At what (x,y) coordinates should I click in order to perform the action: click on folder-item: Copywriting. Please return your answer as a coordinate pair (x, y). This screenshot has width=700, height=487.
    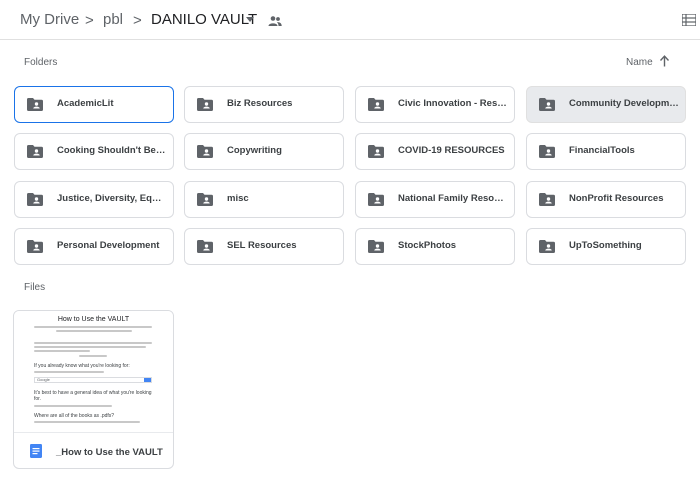
    Looking at the image, I should click on (264, 151).